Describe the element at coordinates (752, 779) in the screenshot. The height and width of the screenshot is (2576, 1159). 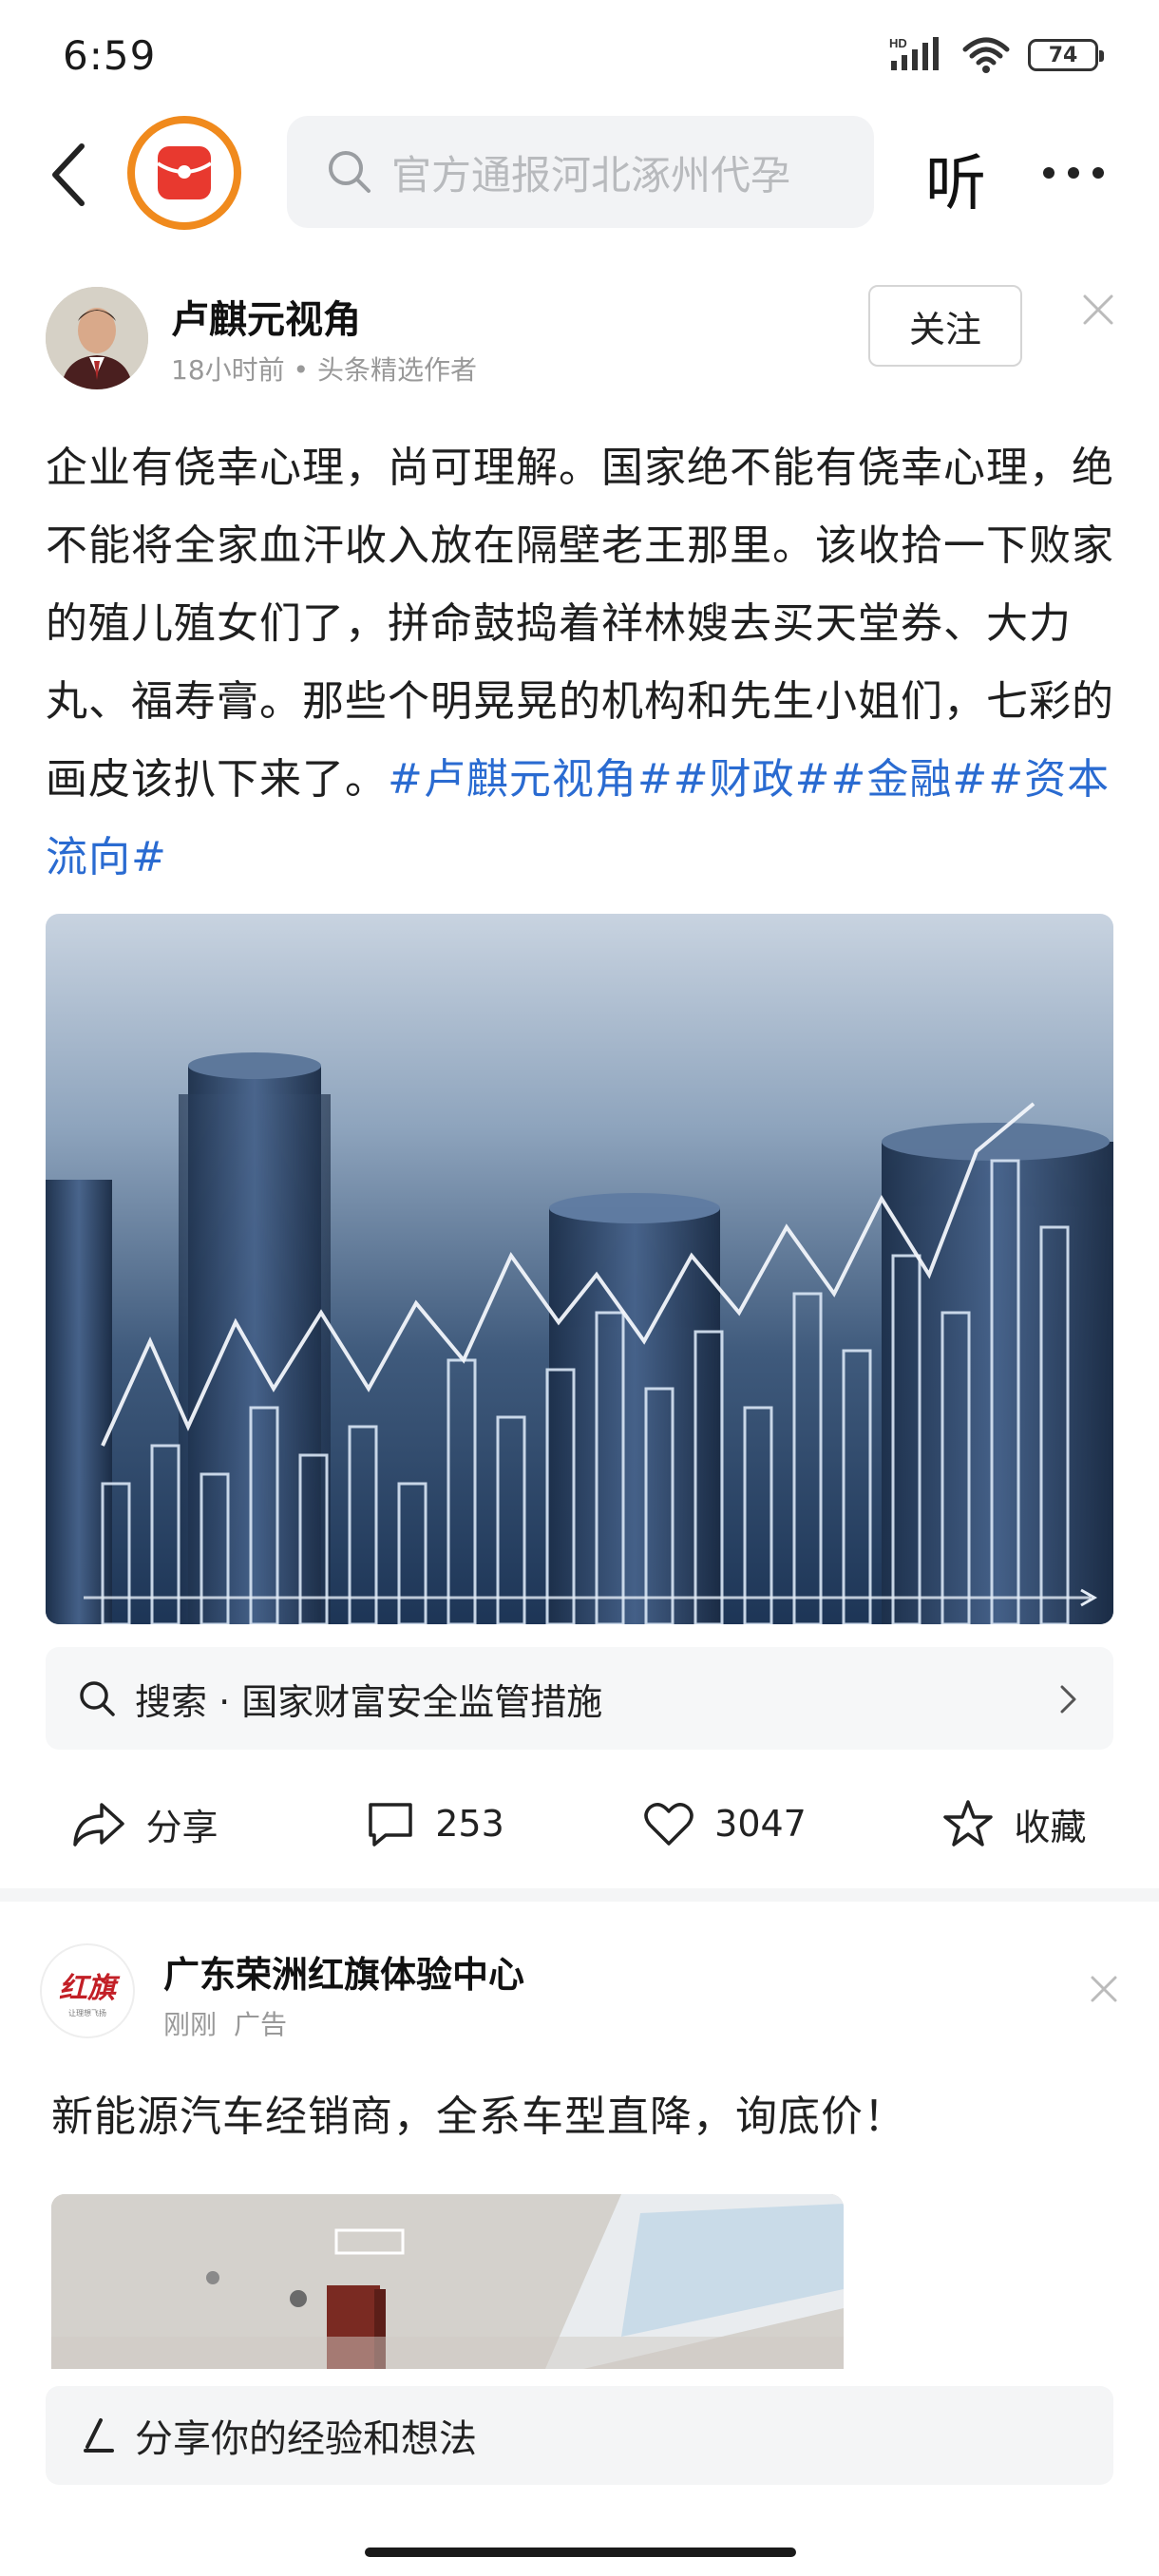
I see `hashtag-link: #财政#` at that location.